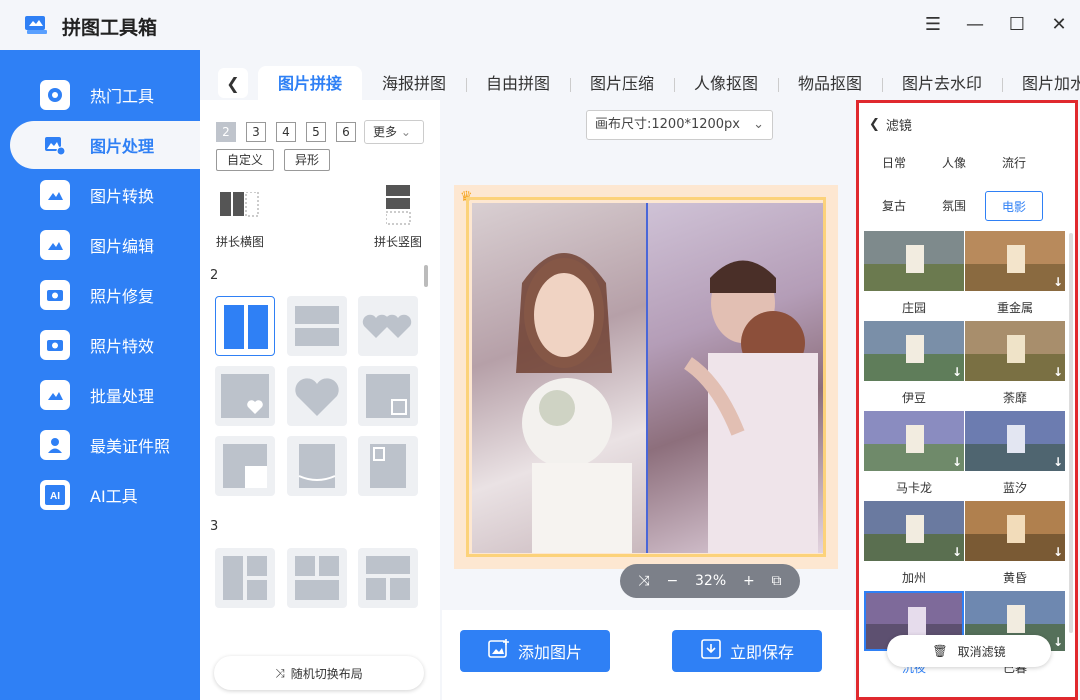 The height and width of the screenshot is (700, 1080). What do you see at coordinates (679, 125) in the screenshot?
I see `canvas-size-select: 画布尺寸:1200*1200px ⌄` at bounding box center [679, 125].